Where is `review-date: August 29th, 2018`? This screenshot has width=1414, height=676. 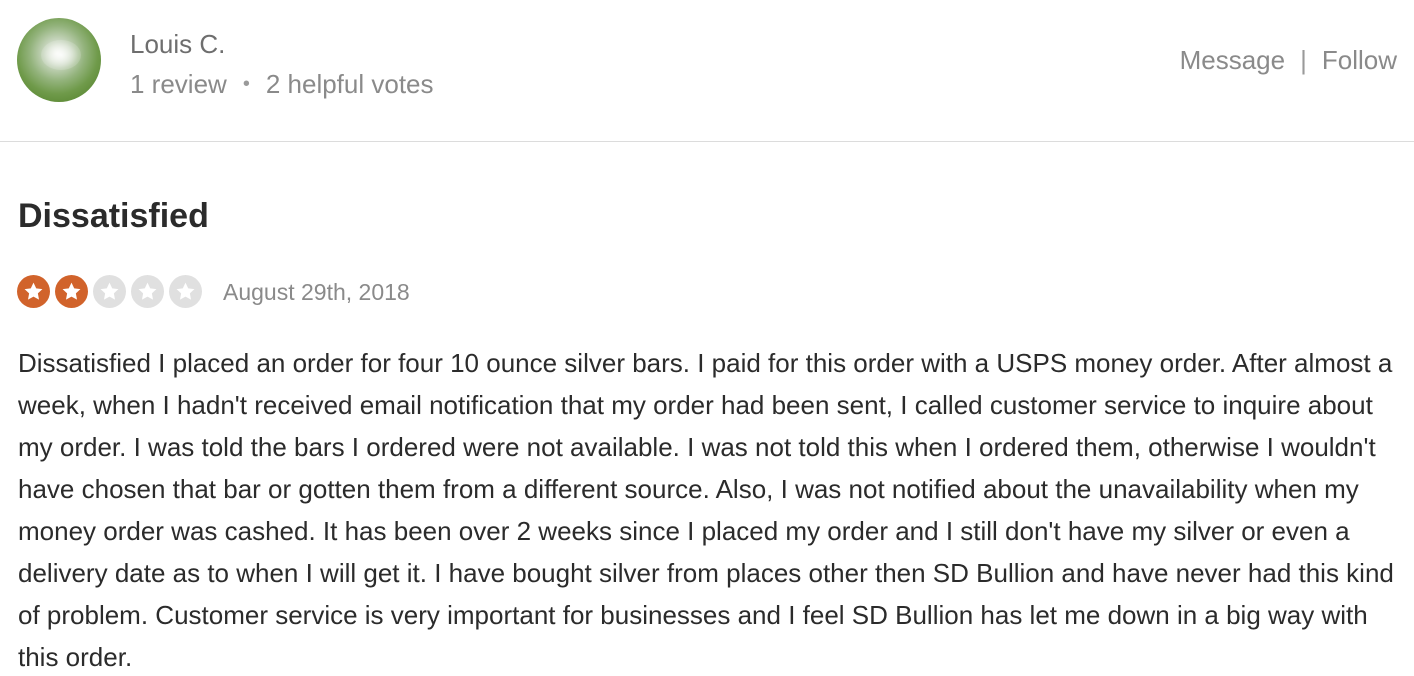
review-date: August 29th, 2018 is located at coordinates (316, 292).